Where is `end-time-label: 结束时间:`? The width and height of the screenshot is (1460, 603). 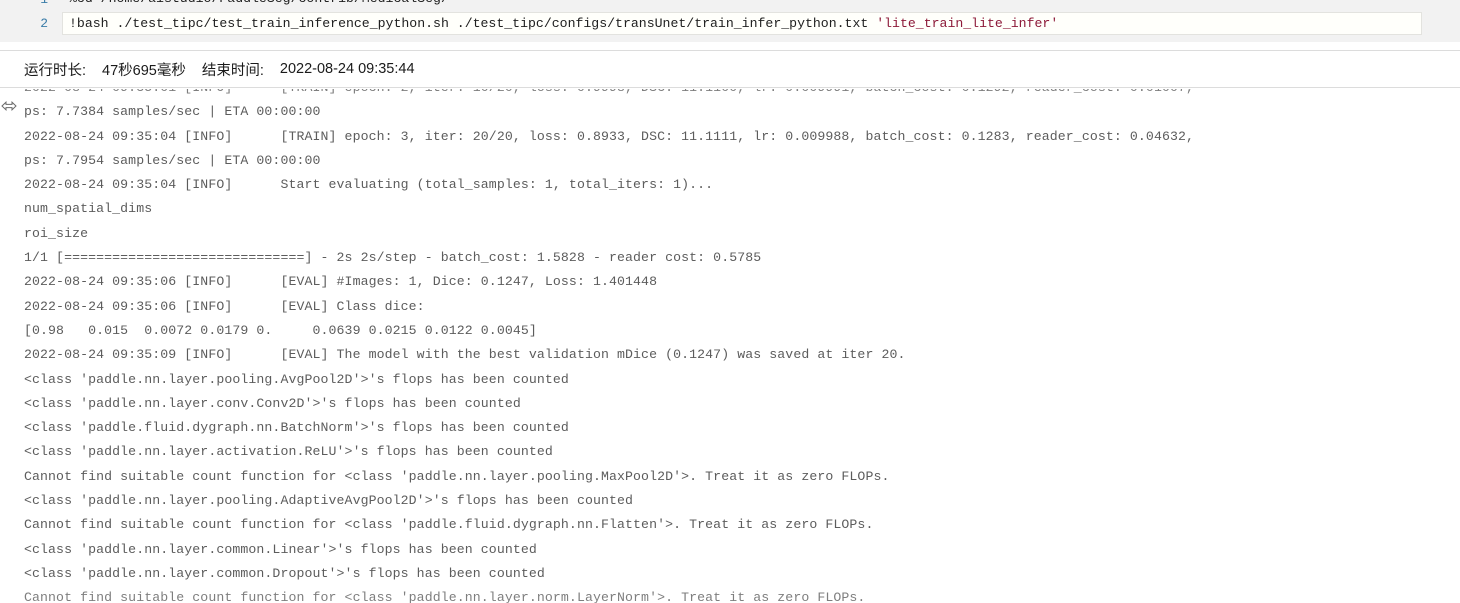
end-time-label: 结束时间: is located at coordinates (232, 70).